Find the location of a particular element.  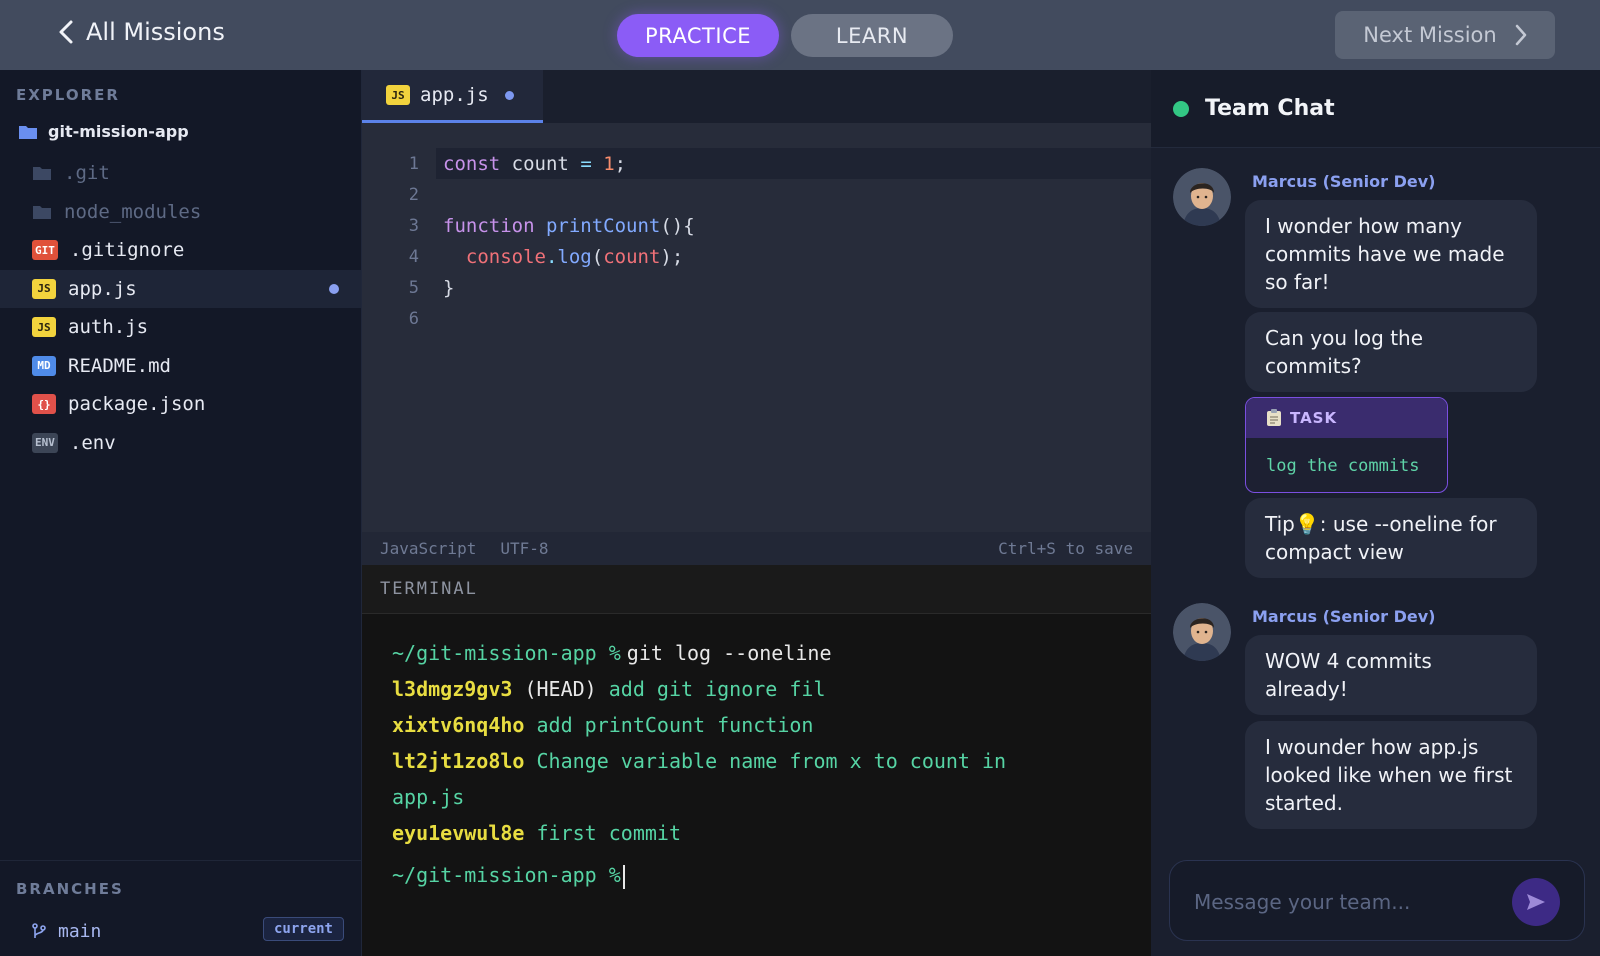

json-file-icon: {} is located at coordinates (44, 404).